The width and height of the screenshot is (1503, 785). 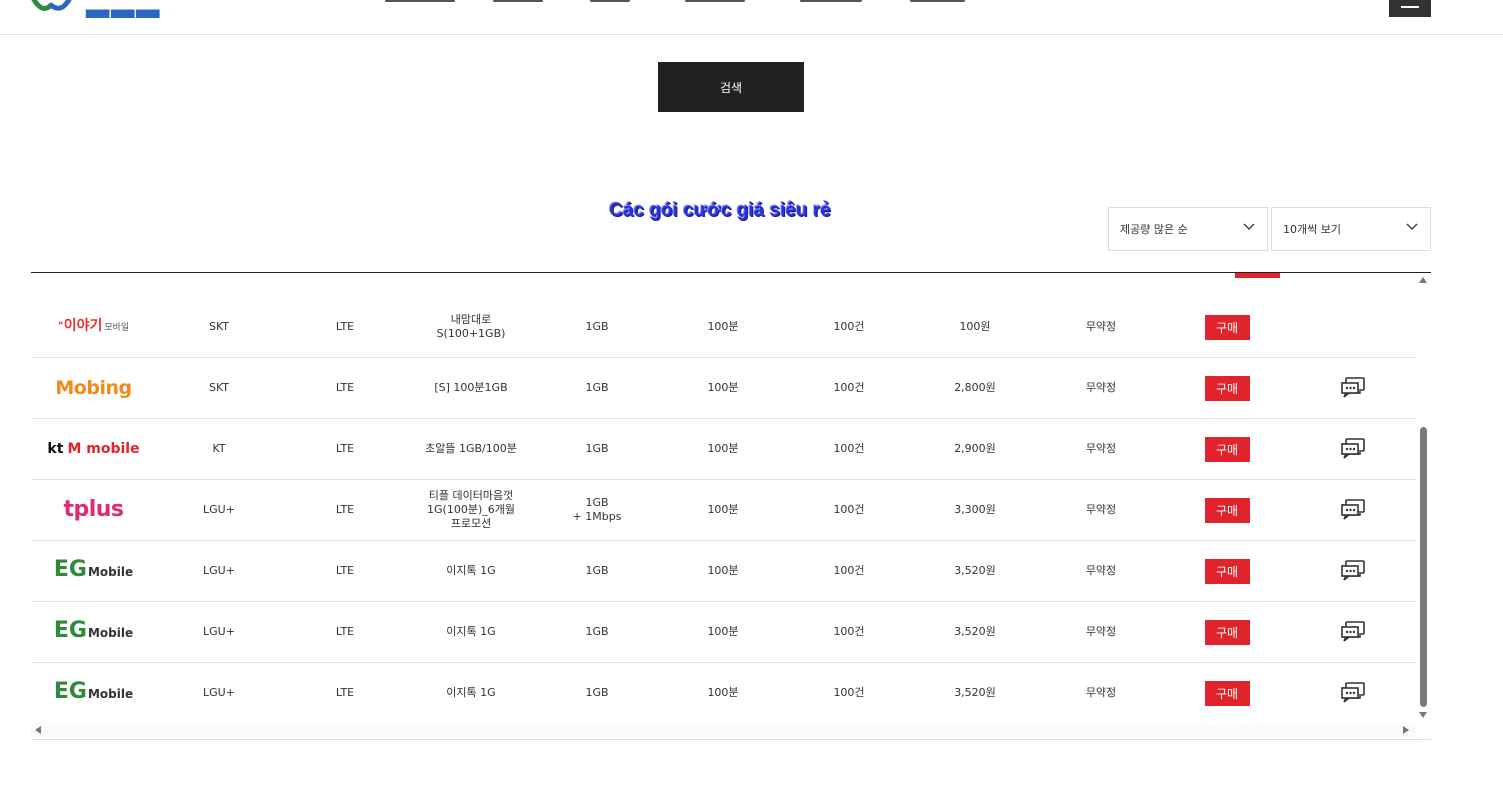 What do you see at coordinates (975, 448) in the screenshot?
I see `price-cell: 2,900원` at bounding box center [975, 448].